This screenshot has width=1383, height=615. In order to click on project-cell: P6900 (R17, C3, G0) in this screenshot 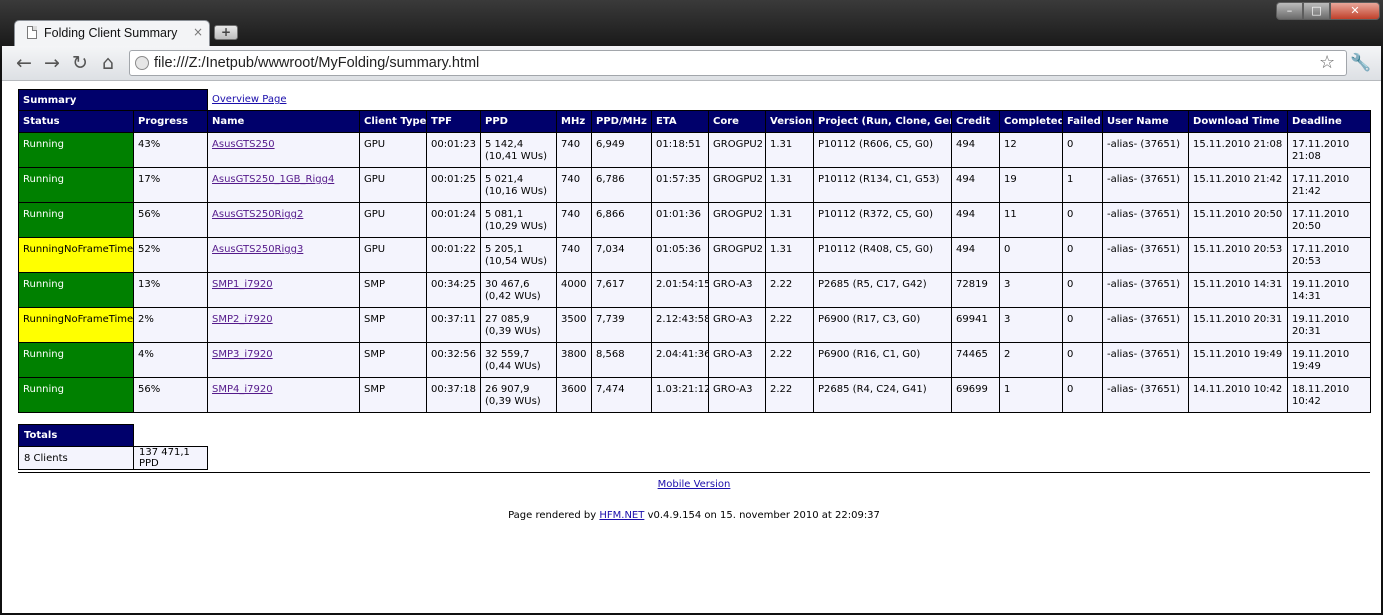, I will do `click(883, 325)`.